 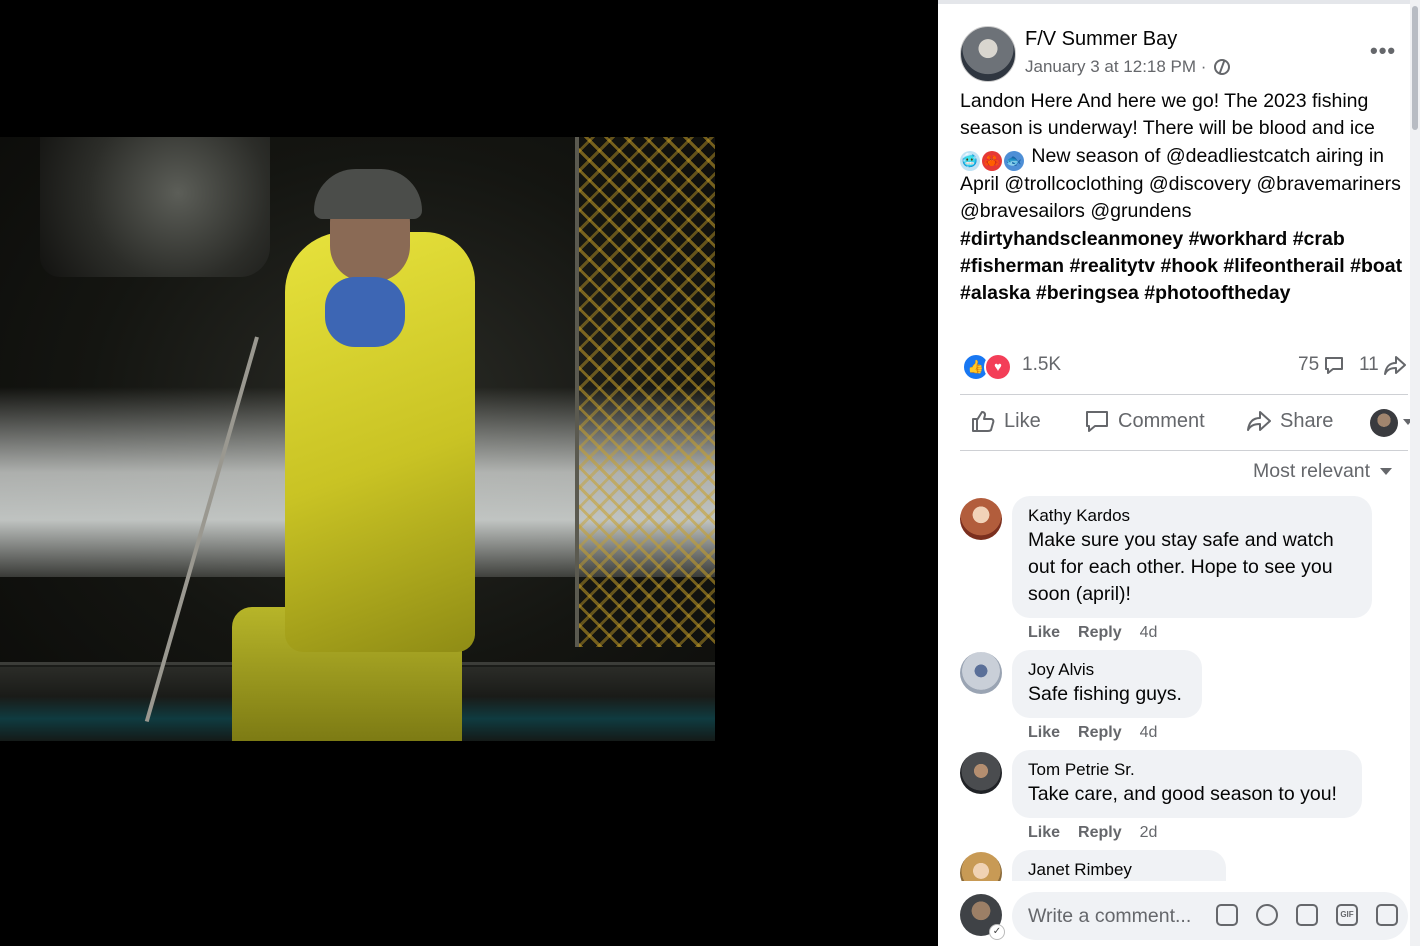 I want to click on comment-label: Comment, so click(x=1161, y=420).